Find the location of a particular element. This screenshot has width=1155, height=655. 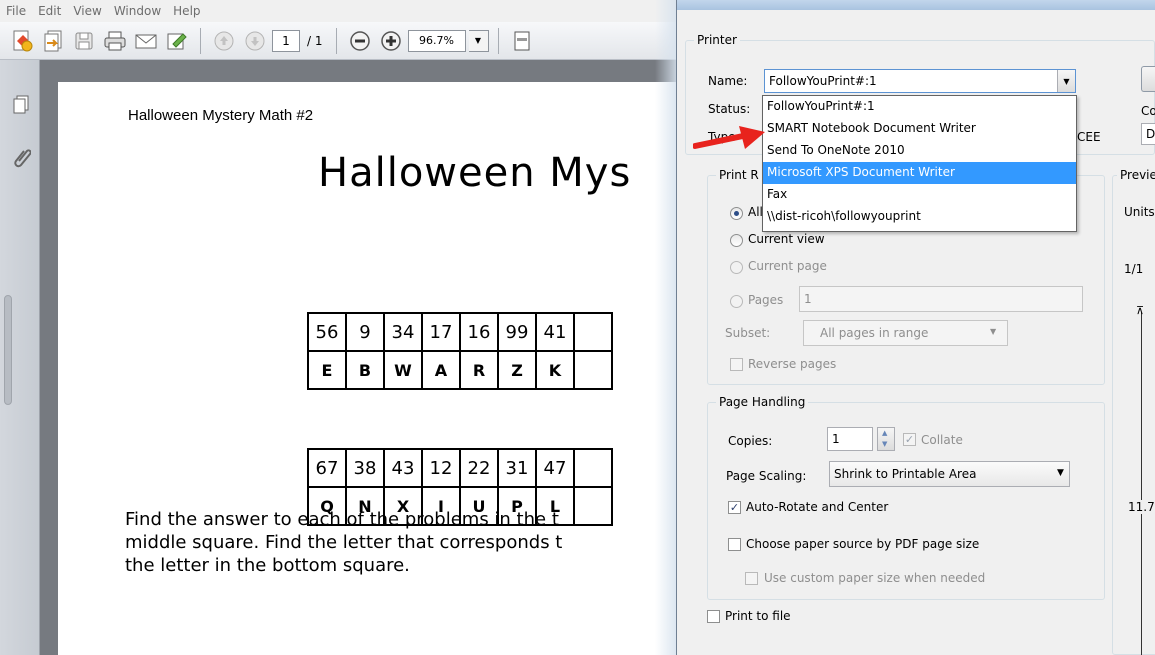

create-pdf-icon is located at coordinates (22, 41).